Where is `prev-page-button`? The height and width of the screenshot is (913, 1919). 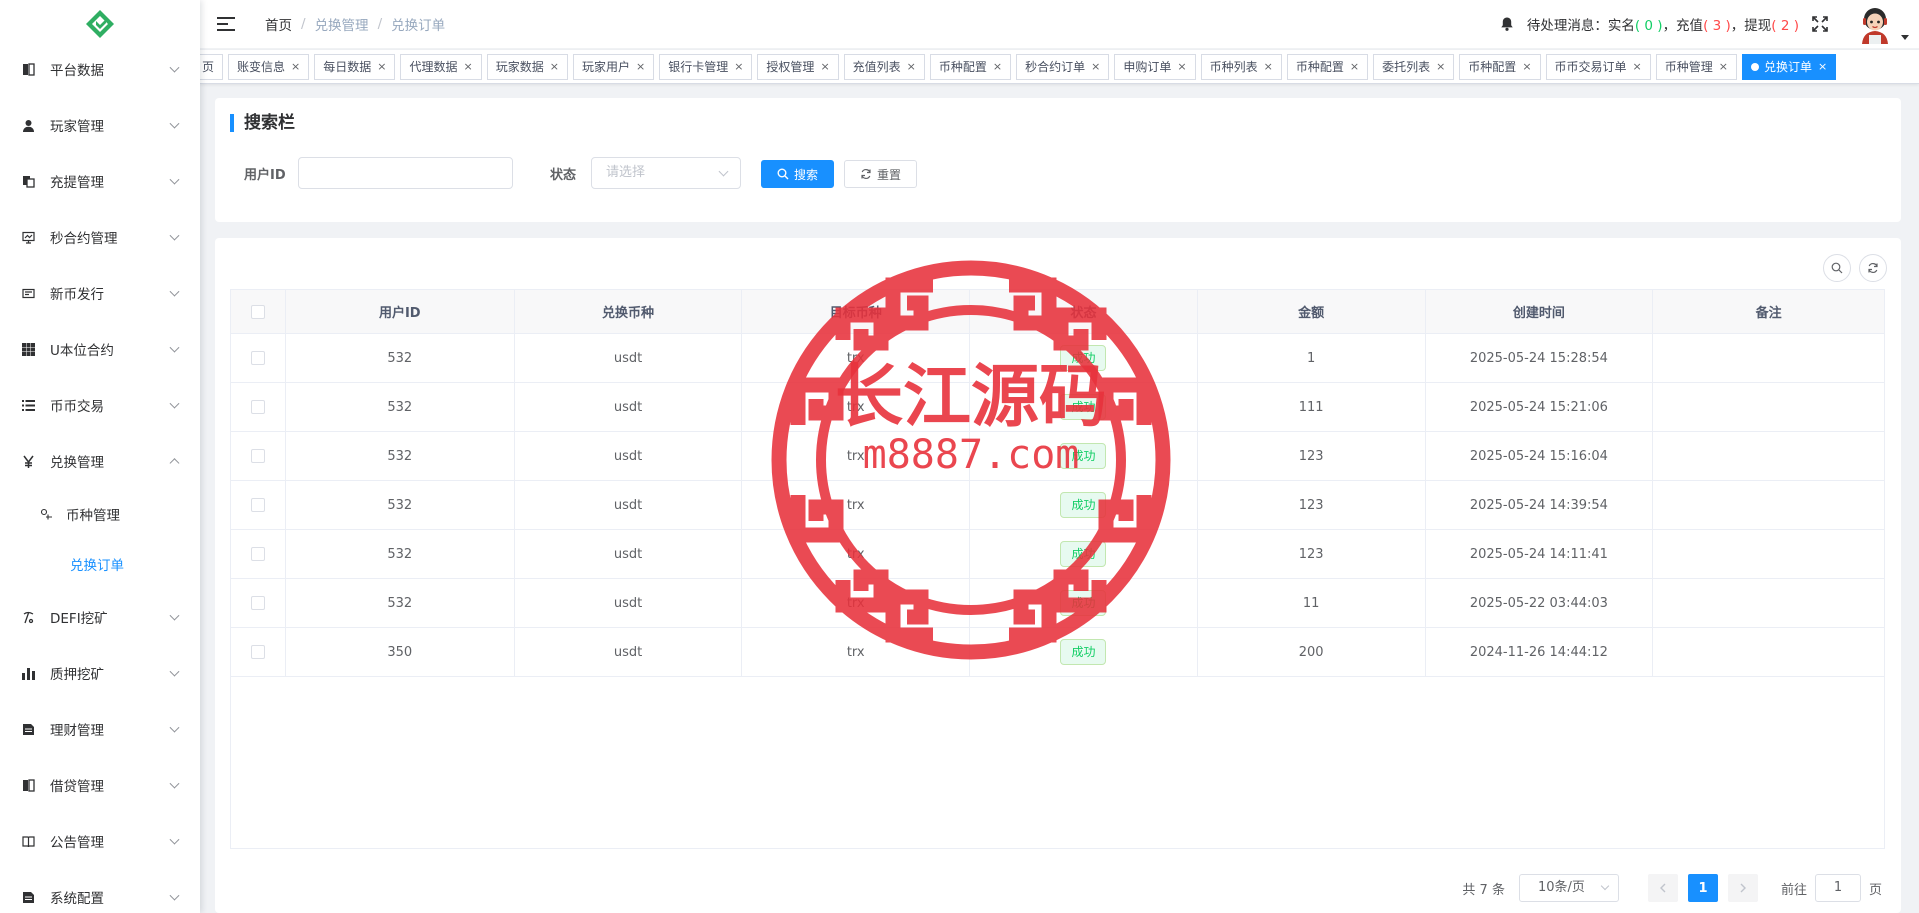 prev-page-button is located at coordinates (1662, 888).